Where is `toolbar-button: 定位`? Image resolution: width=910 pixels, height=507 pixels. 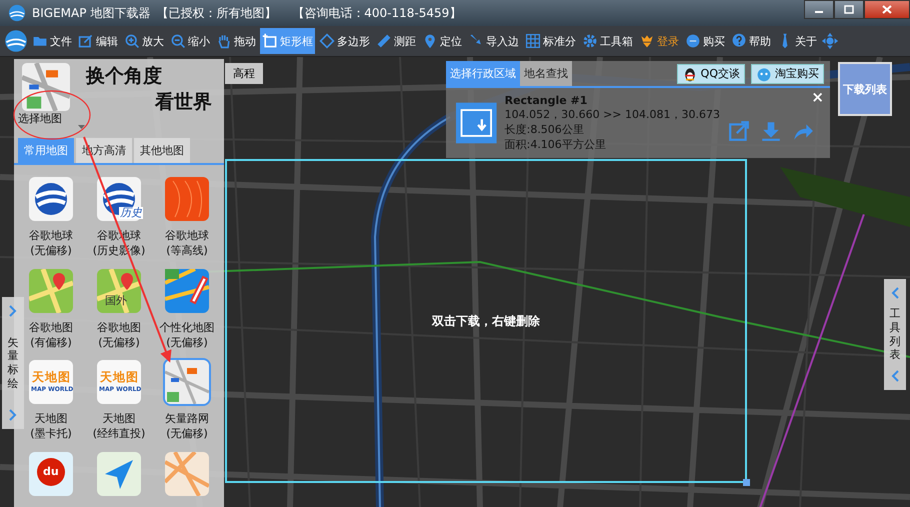
toolbar-button: 定位 is located at coordinates (442, 41).